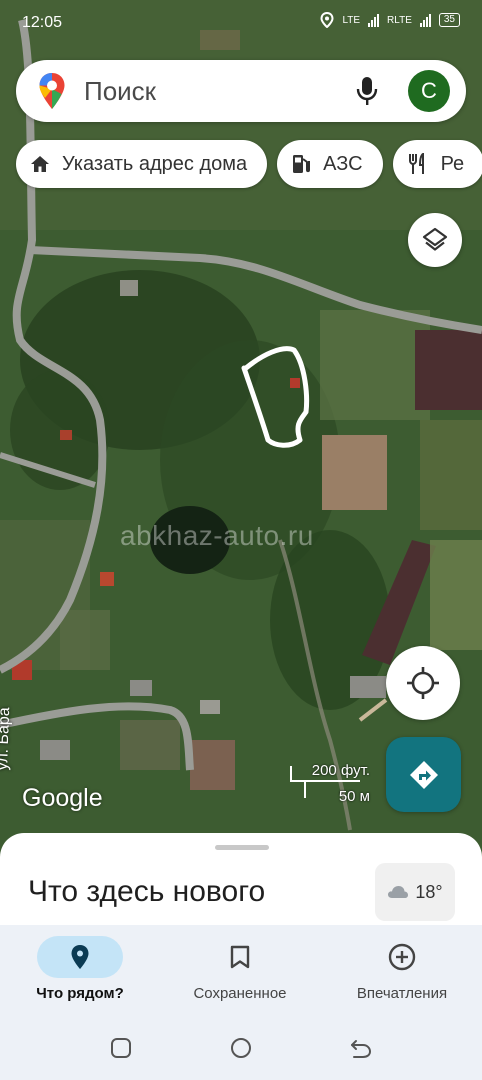 The height and width of the screenshot is (1080, 482). Describe the element at coordinates (52, 91) in the screenshot. I see `maps-pin-icon` at that location.